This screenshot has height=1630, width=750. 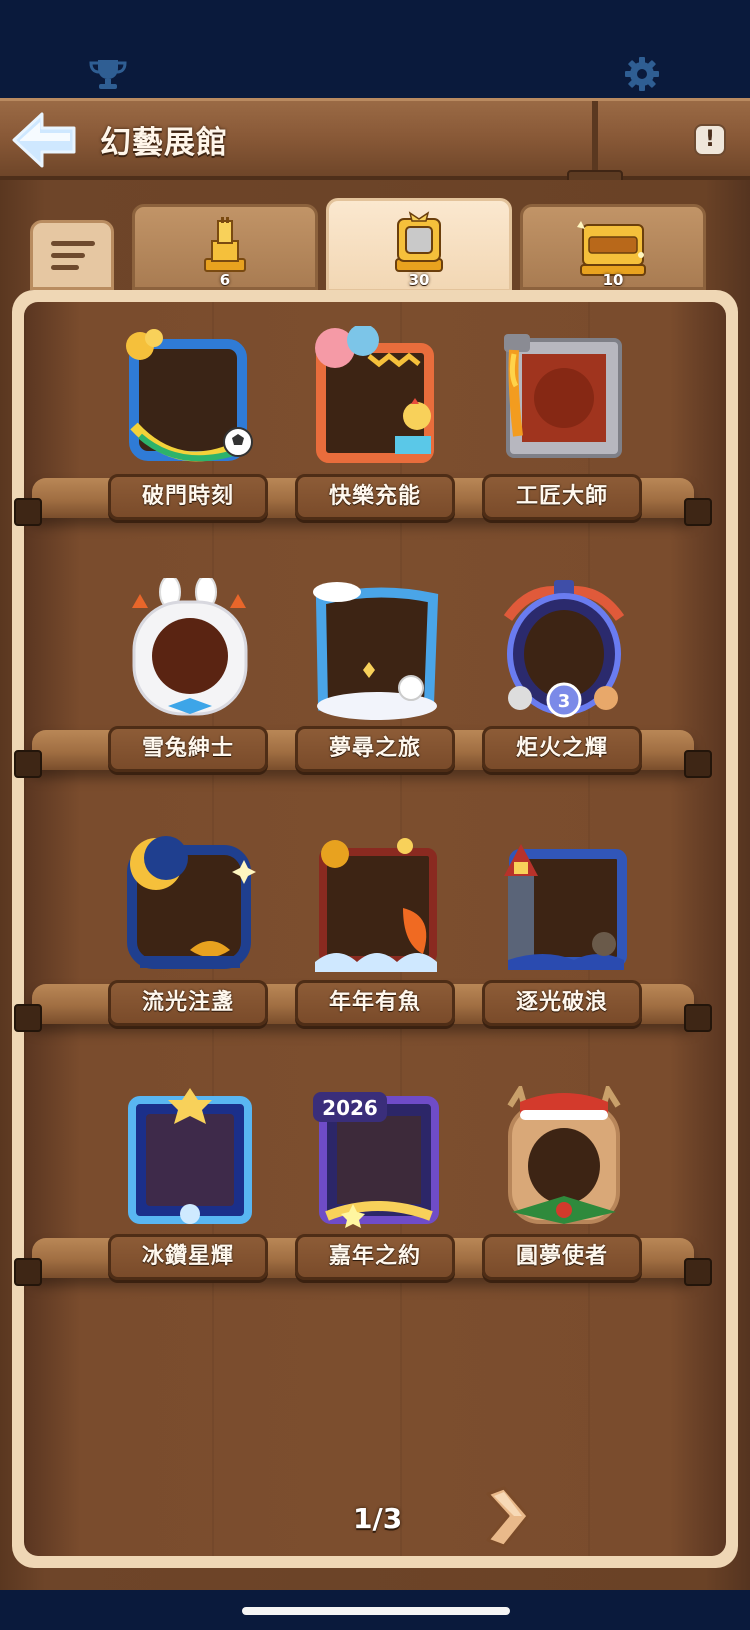 I want to click on frame-name-plaque: 夢尋之旅, so click(x=375, y=749).